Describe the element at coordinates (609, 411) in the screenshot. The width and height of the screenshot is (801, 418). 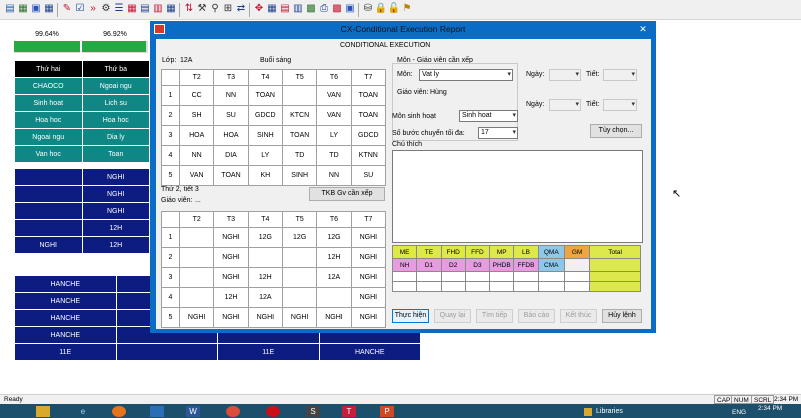
I see `libraries-label: Libraries` at that location.